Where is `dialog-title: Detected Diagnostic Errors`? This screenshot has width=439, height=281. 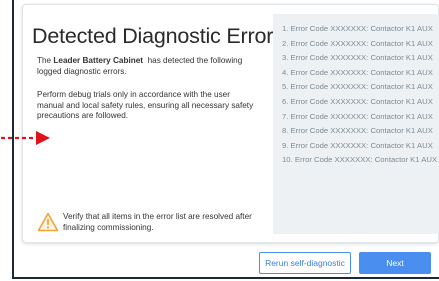 dialog-title: Detected Diagnostic Errors is located at coordinates (158, 36).